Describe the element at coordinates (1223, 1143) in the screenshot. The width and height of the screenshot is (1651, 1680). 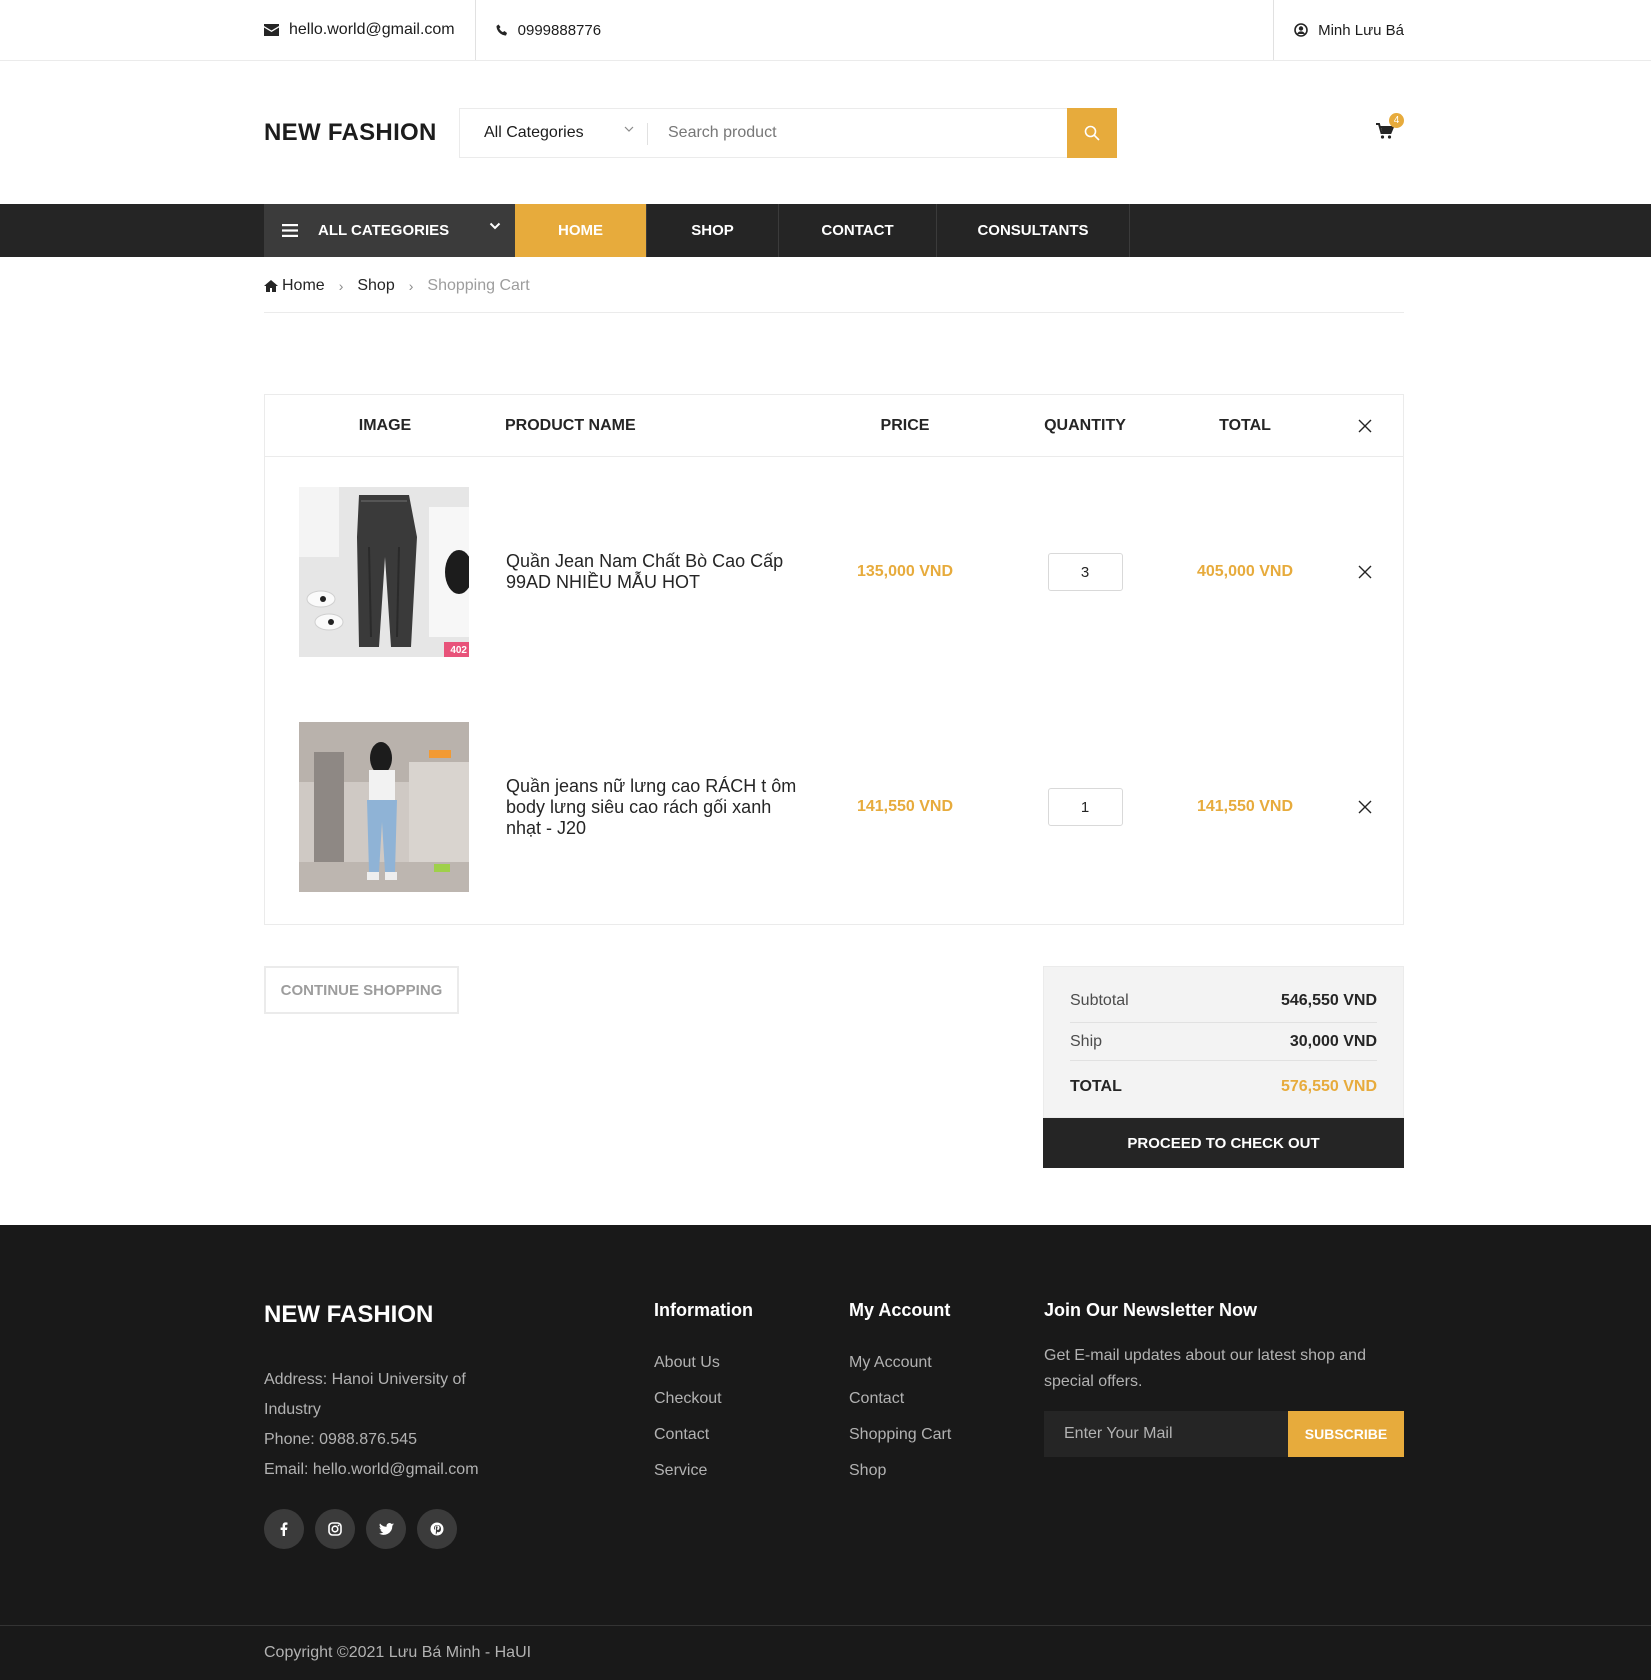
I see `checkout-button: PROCEED TO CHECK OUT` at that location.